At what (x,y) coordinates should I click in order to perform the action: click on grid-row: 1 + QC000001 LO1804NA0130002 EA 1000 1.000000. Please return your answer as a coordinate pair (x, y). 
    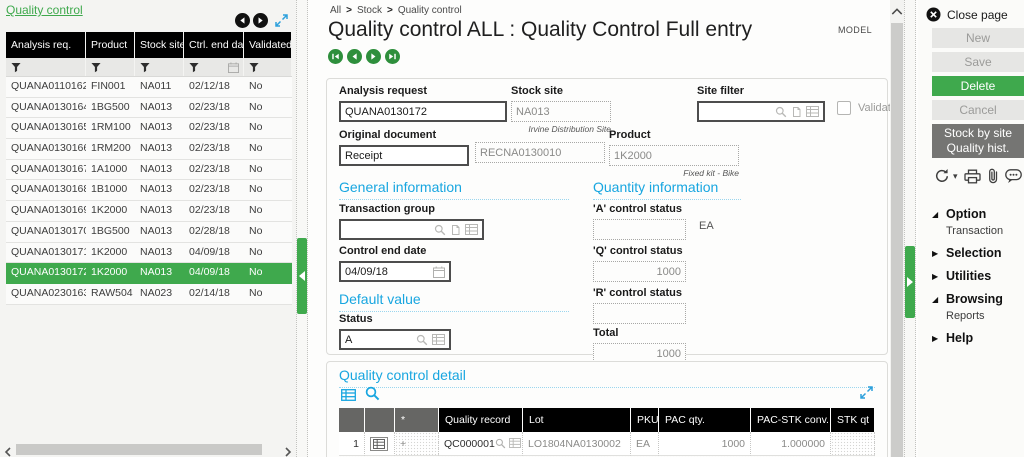
    Looking at the image, I should click on (607, 444).